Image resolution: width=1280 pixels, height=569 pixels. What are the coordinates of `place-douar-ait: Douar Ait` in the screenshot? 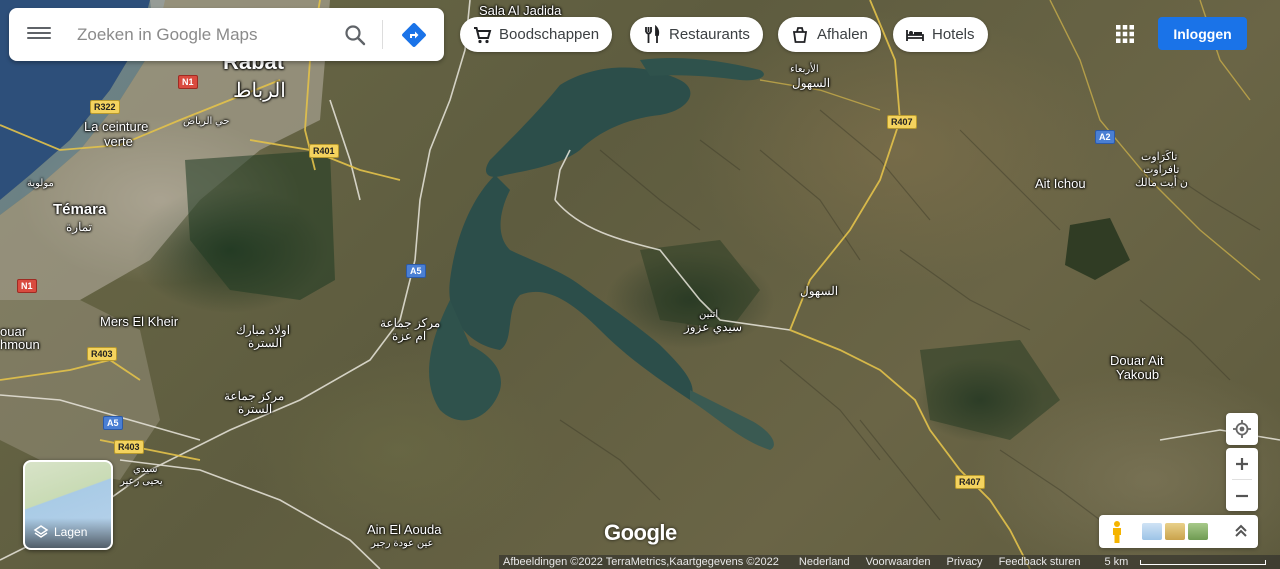 It's located at (1136, 361).